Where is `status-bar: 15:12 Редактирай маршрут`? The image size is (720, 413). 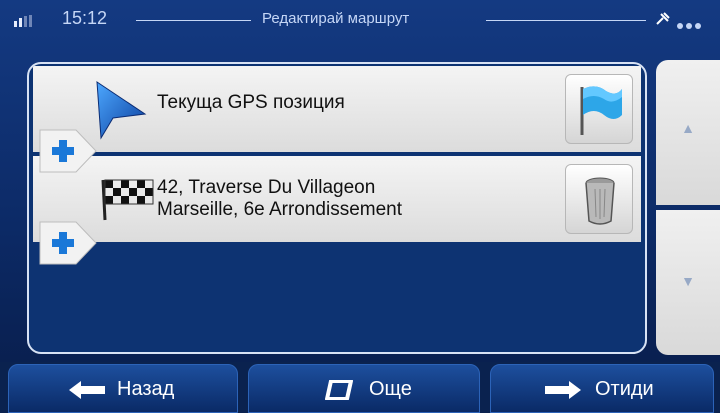 status-bar: 15:12 Редактирай маршрут is located at coordinates (360, 20).